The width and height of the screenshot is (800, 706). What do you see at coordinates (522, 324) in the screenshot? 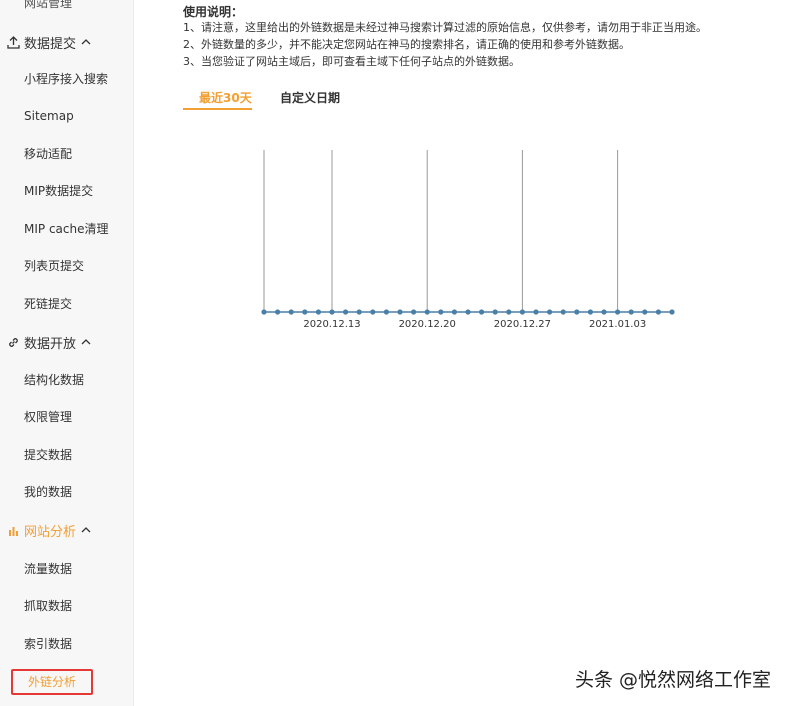
I see `chart-x-tick-label: 2020.12.27` at bounding box center [522, 324].